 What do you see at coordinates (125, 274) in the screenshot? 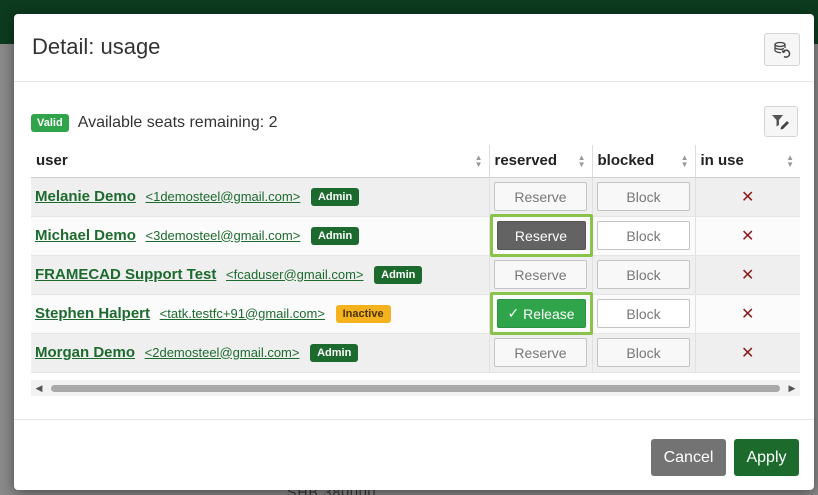
I see `user-name-link: FRAMECAD Support Test` at bounding box center [125, 274].